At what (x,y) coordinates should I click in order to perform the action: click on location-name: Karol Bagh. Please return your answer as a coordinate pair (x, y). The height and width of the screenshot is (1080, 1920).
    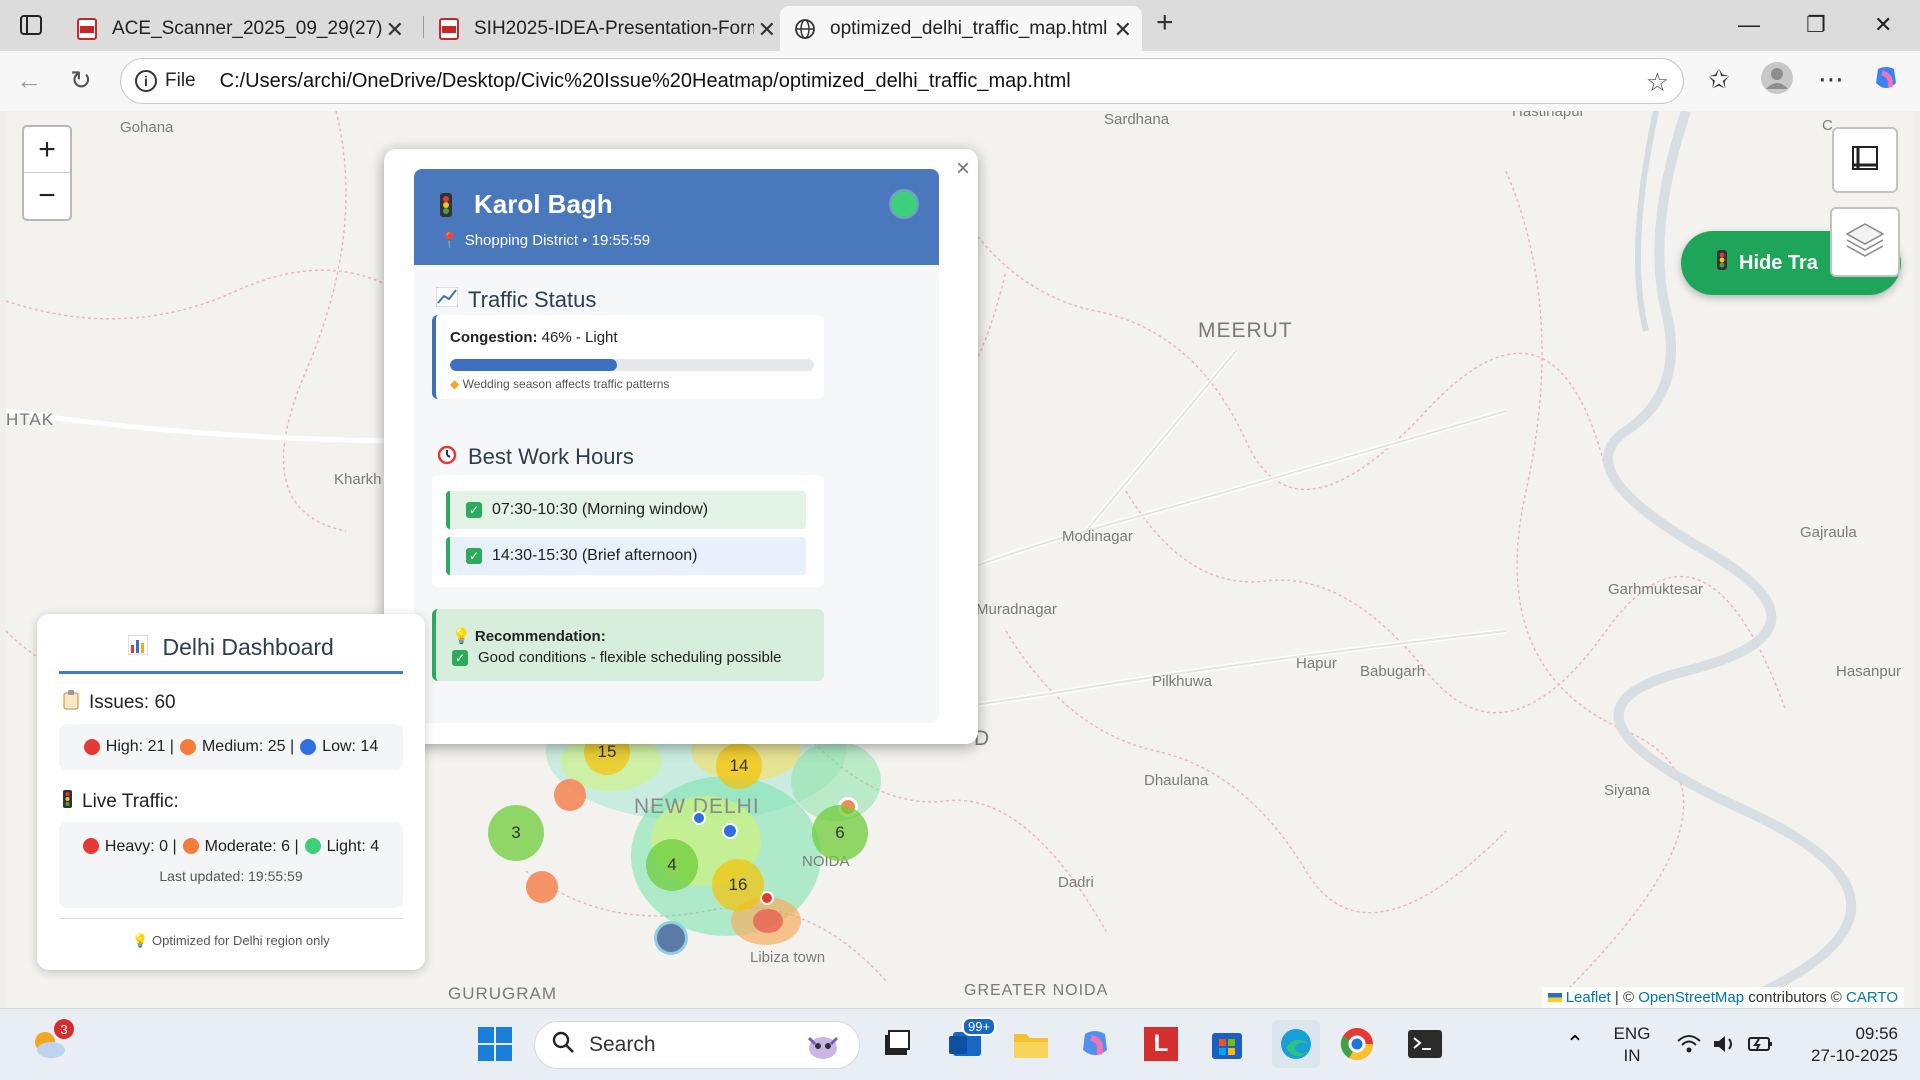
    Looking at the image, I should click on (543, 204).